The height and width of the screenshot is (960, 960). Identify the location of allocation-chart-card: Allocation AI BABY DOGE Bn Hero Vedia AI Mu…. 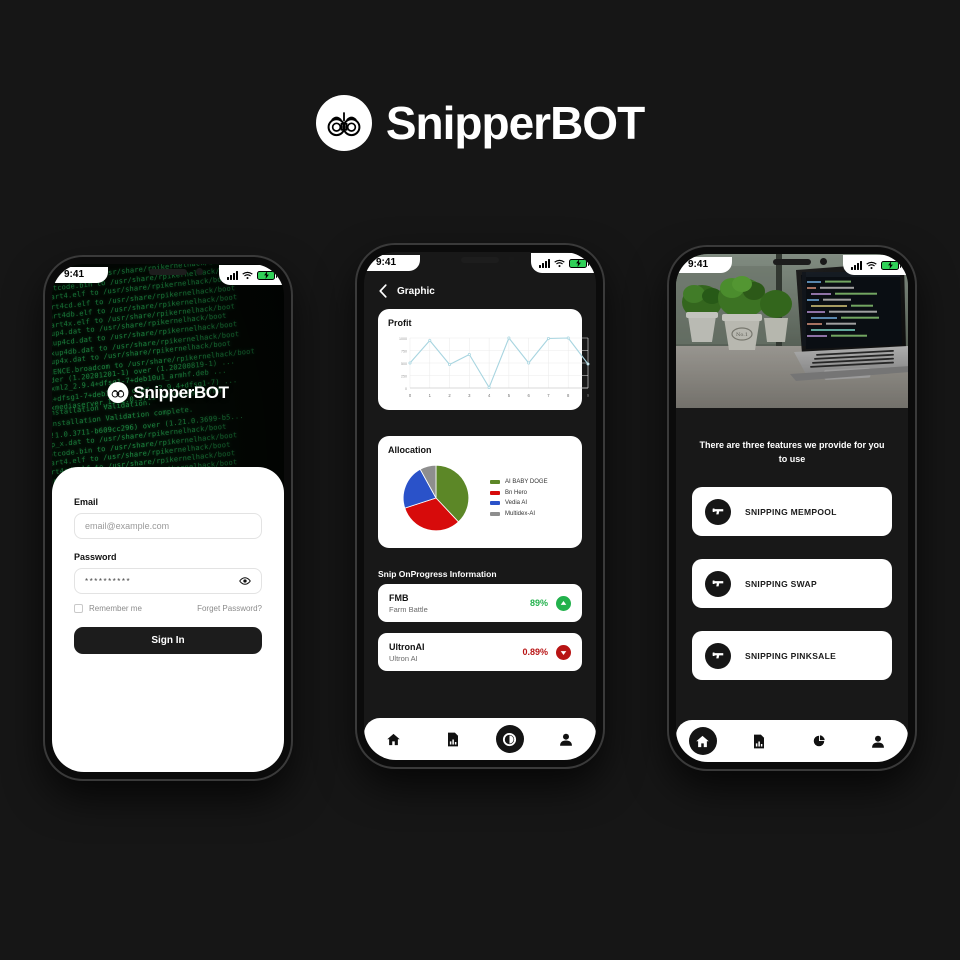
(480, 492).